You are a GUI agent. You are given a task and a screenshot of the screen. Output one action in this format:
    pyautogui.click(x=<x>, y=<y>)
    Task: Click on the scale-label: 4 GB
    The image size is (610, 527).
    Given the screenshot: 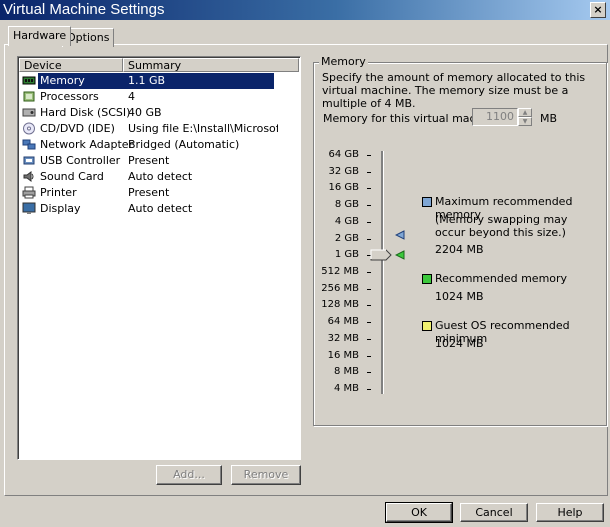 What is the action you would take?
    pyautogui.click(x=346, y=221)
    